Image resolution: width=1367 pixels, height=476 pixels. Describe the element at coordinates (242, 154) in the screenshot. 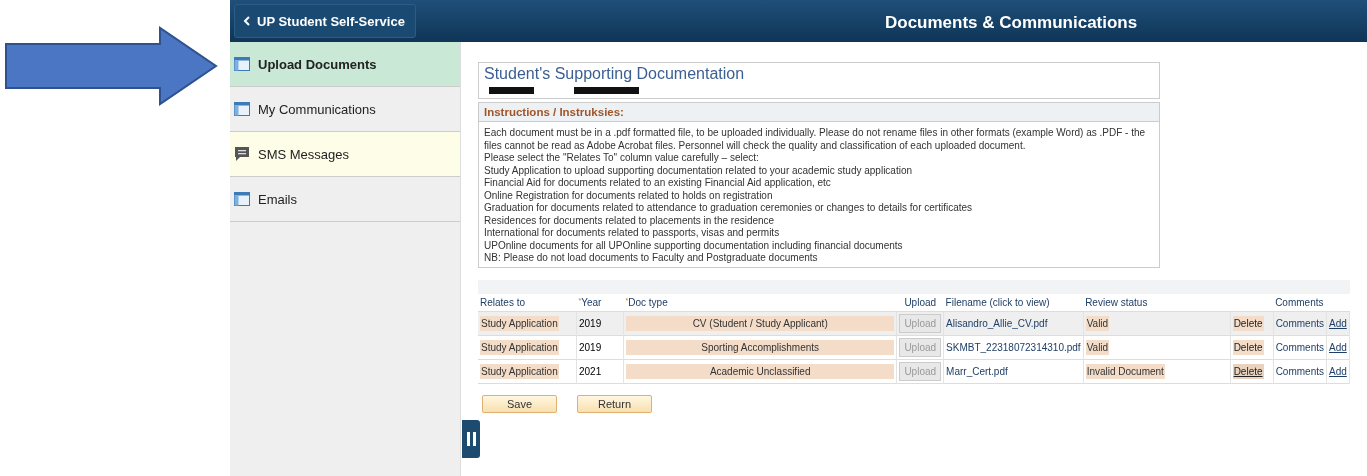

I see `chat-icon` at that location.